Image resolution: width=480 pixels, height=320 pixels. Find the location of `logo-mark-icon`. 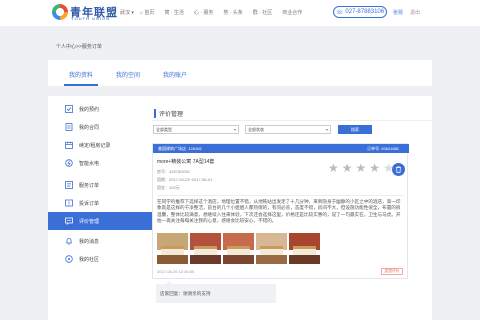

logo-mark-icon is located at coordinates (60, 12).